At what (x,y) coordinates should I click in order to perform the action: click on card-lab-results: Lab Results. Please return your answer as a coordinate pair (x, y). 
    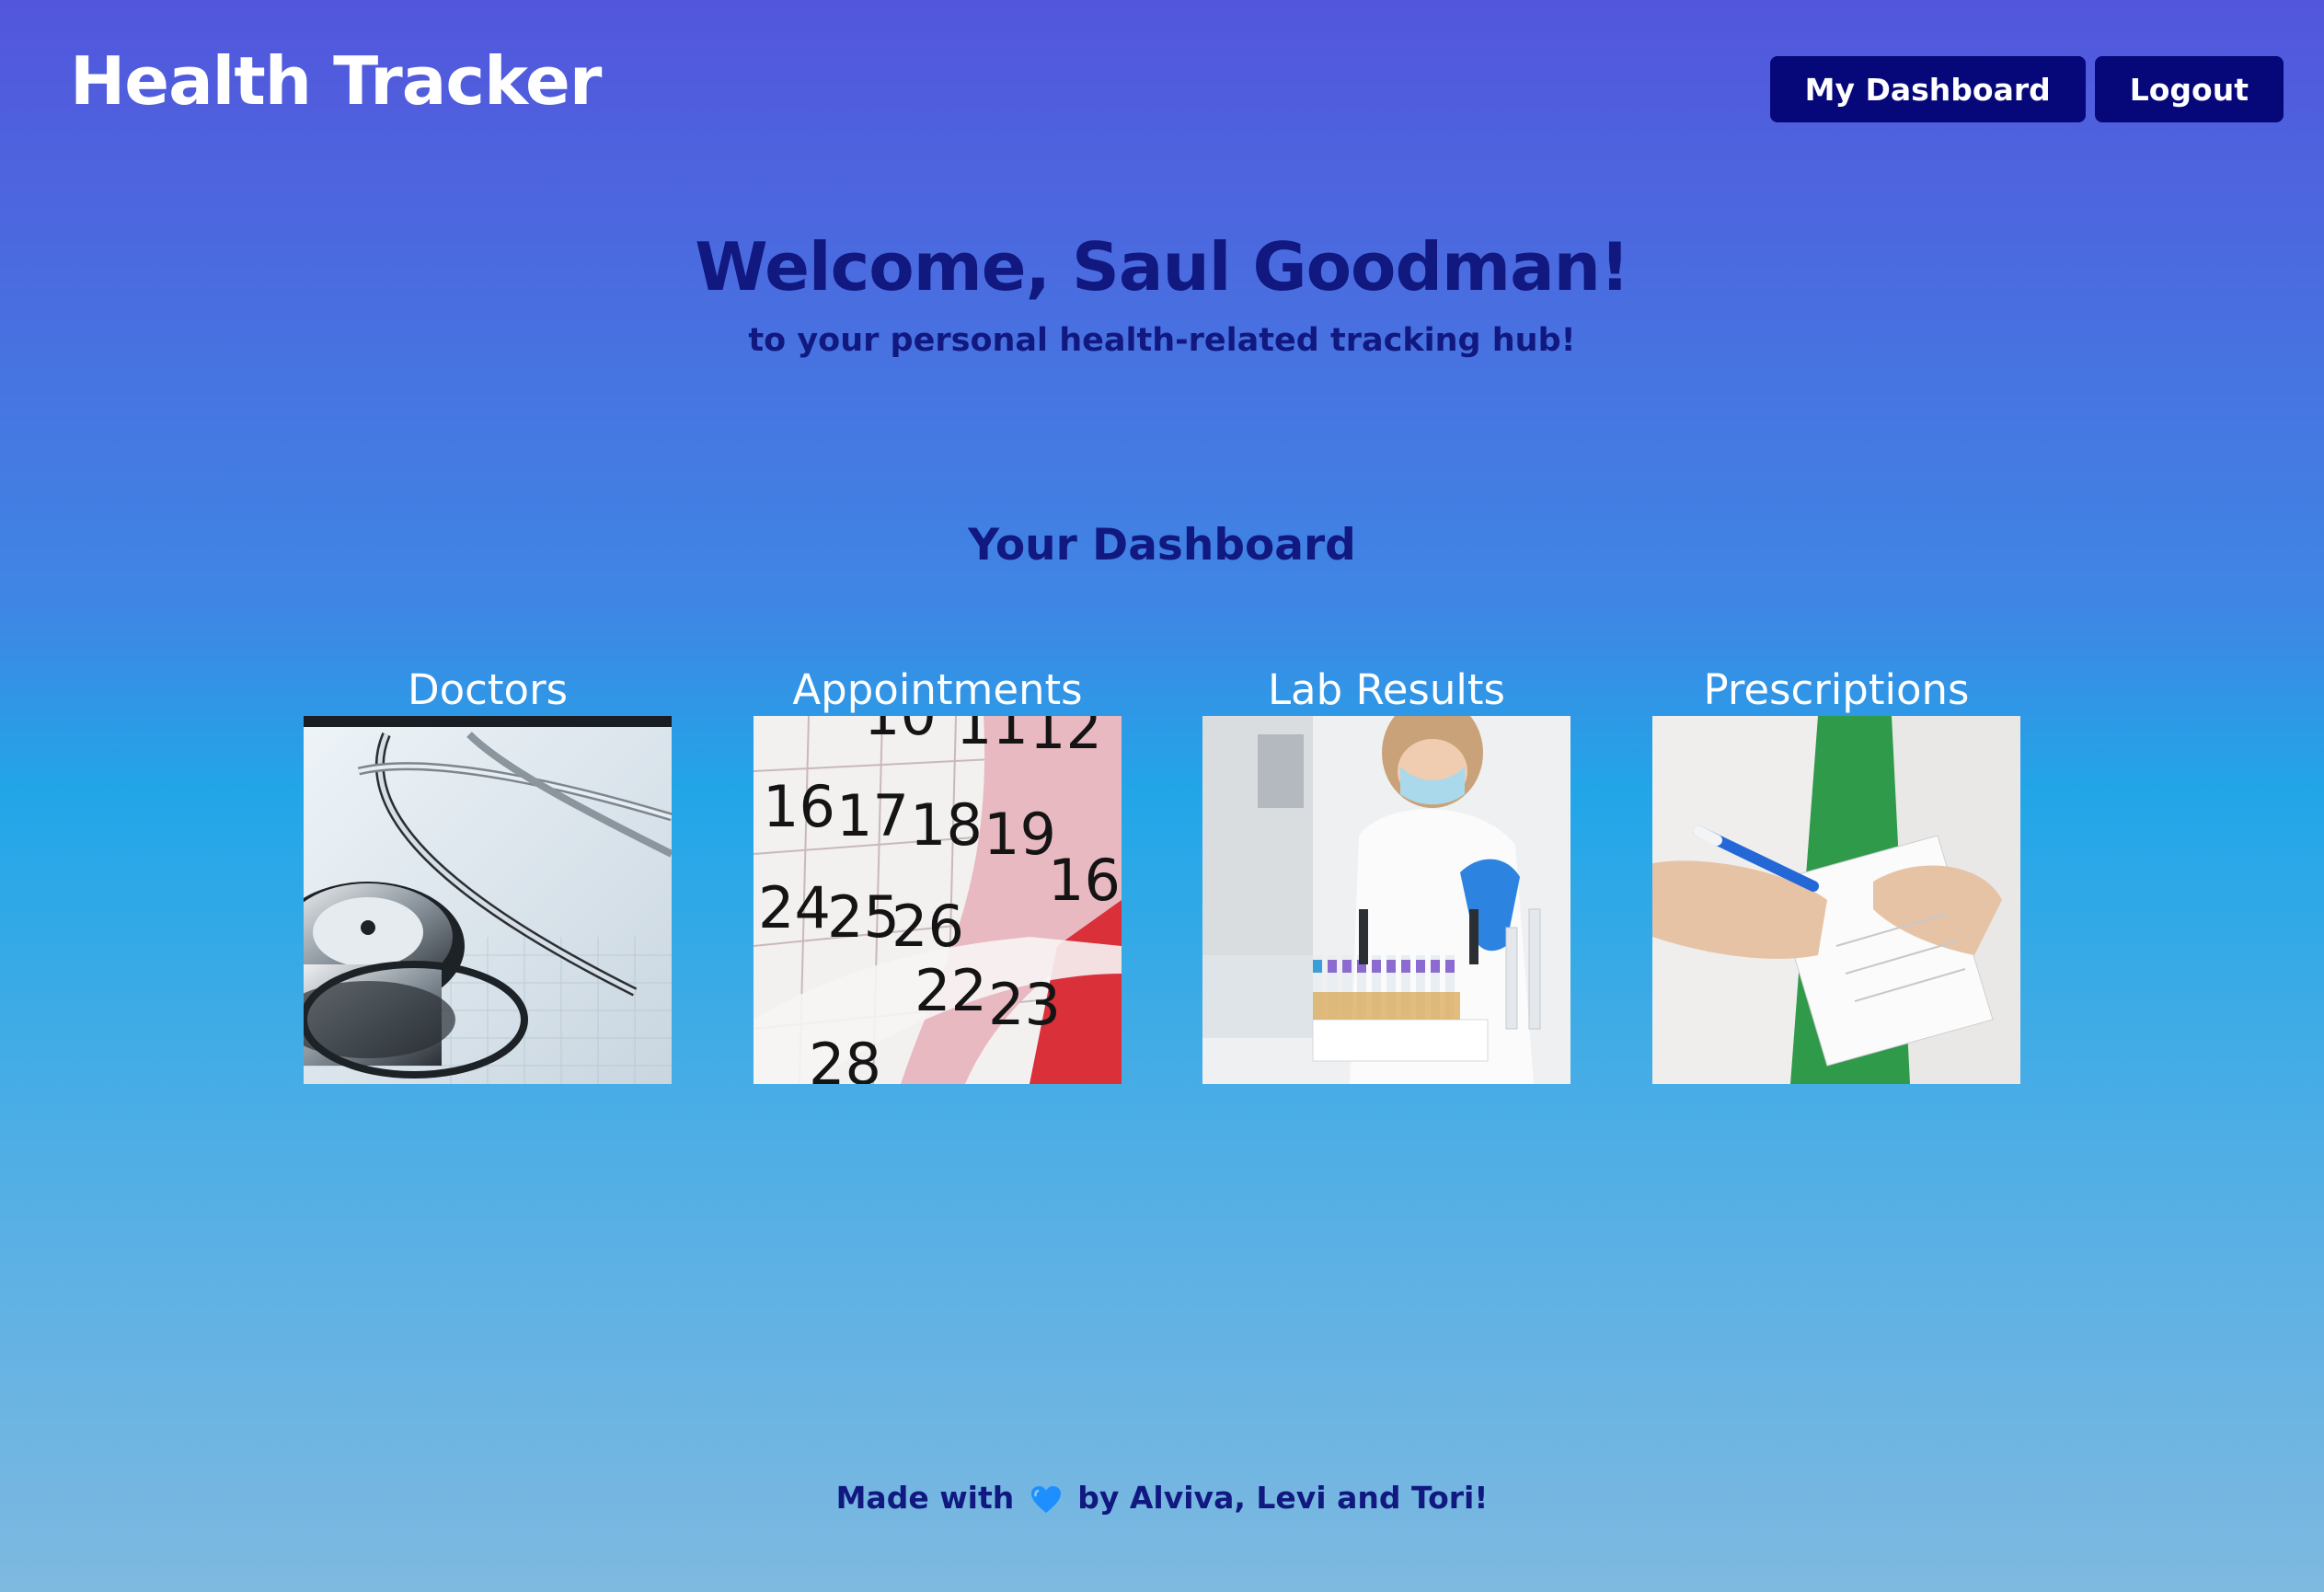
    Looking at the image, I should click on (1386, 874).